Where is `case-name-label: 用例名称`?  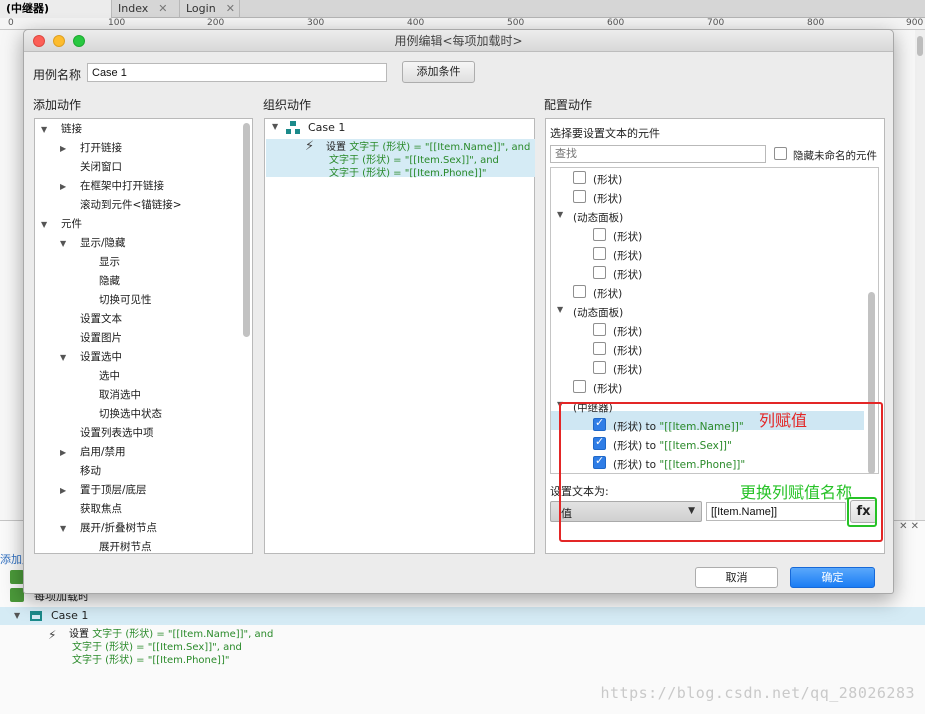
case-name-label: 用例名称 is located at coordinates (57, 75).